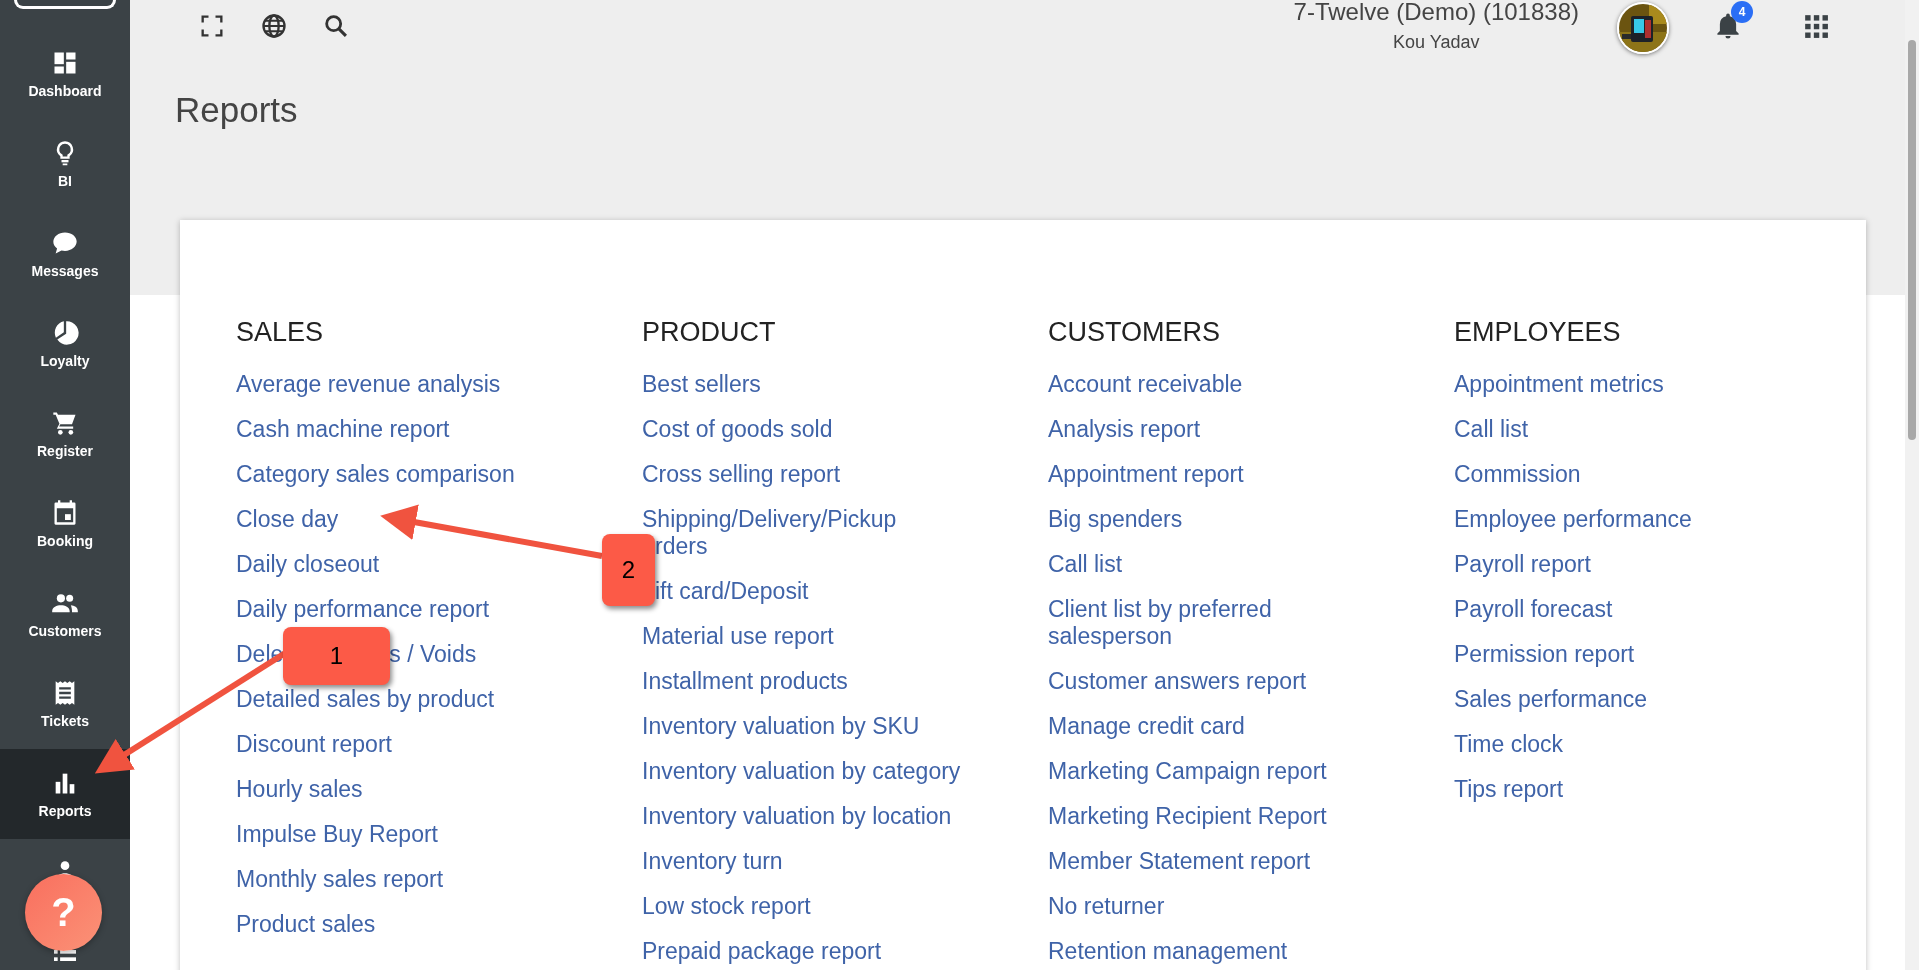 The height and width of the screenshot is (970, 1919). I want to click on step-callout: 1, so click(336, 656).